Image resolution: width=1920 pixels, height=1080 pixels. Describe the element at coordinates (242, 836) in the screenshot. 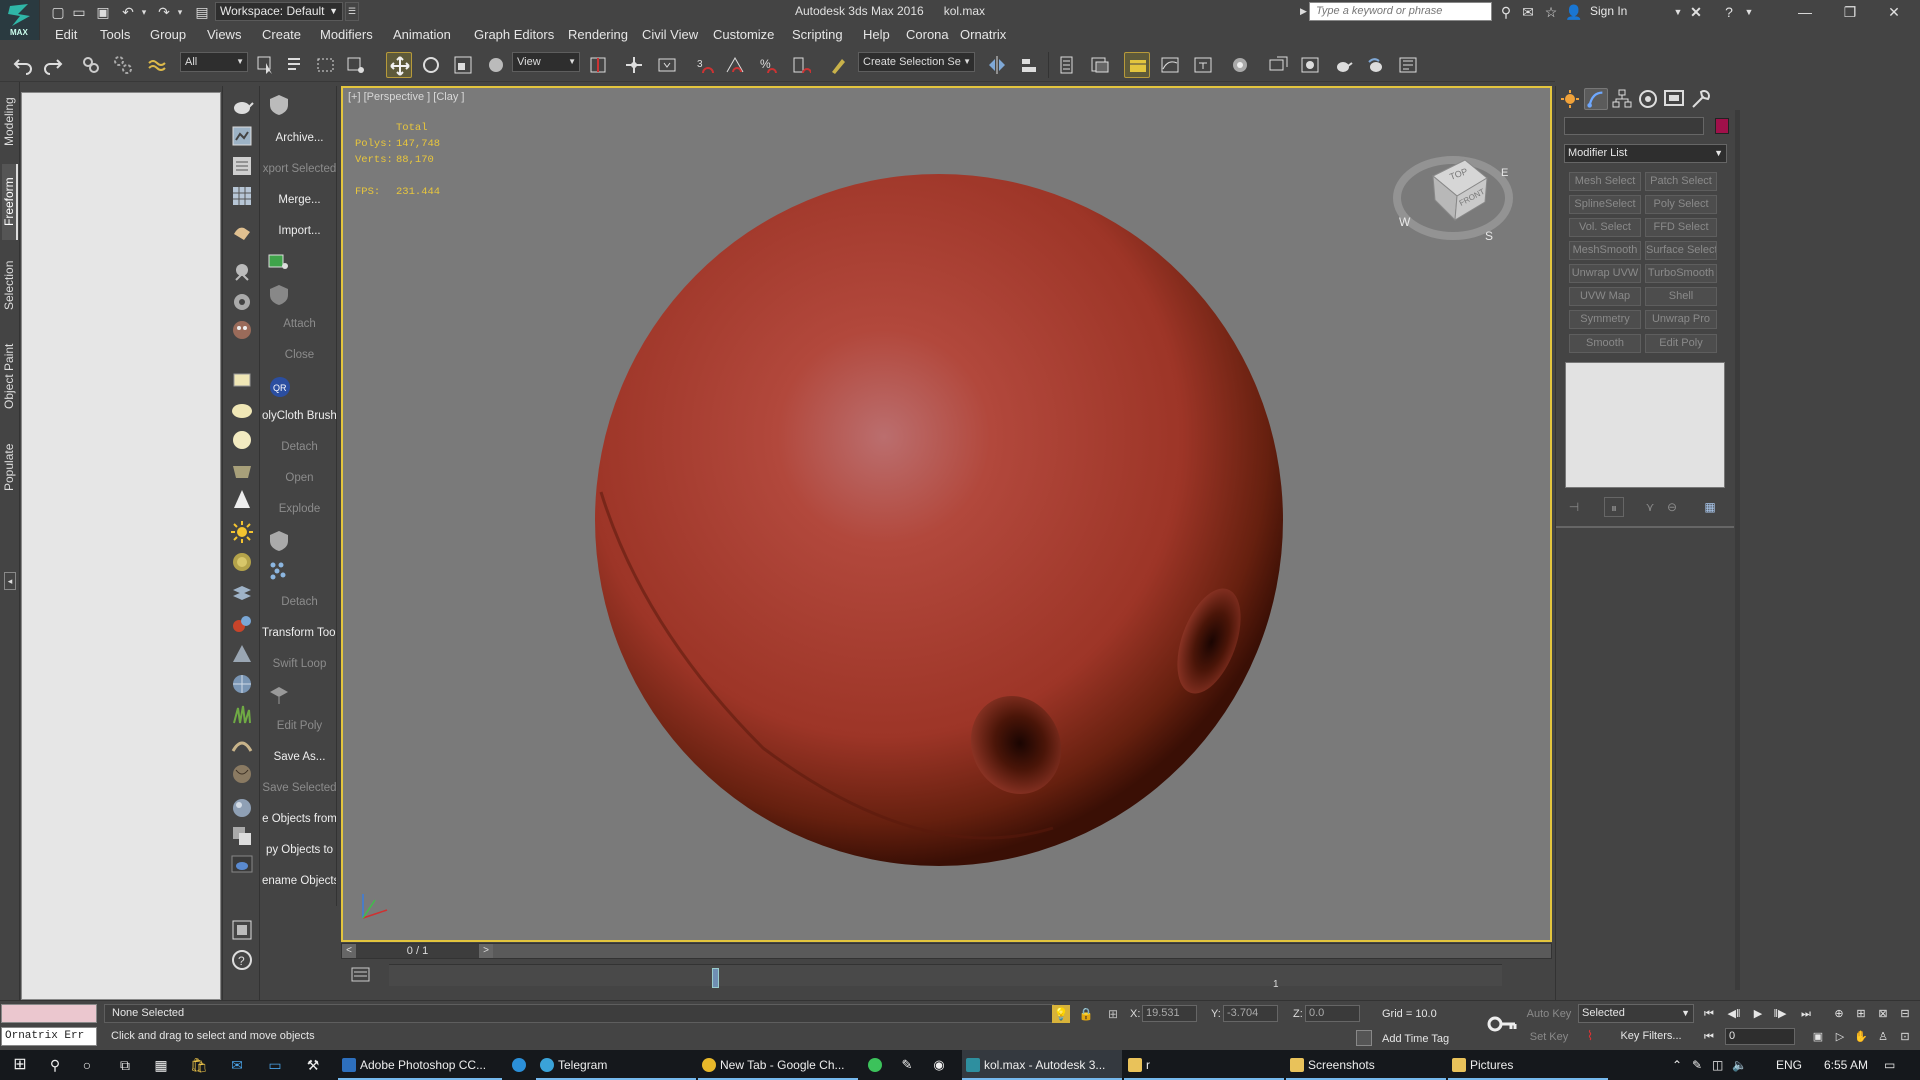

I see `object-replace-icon` at that location.